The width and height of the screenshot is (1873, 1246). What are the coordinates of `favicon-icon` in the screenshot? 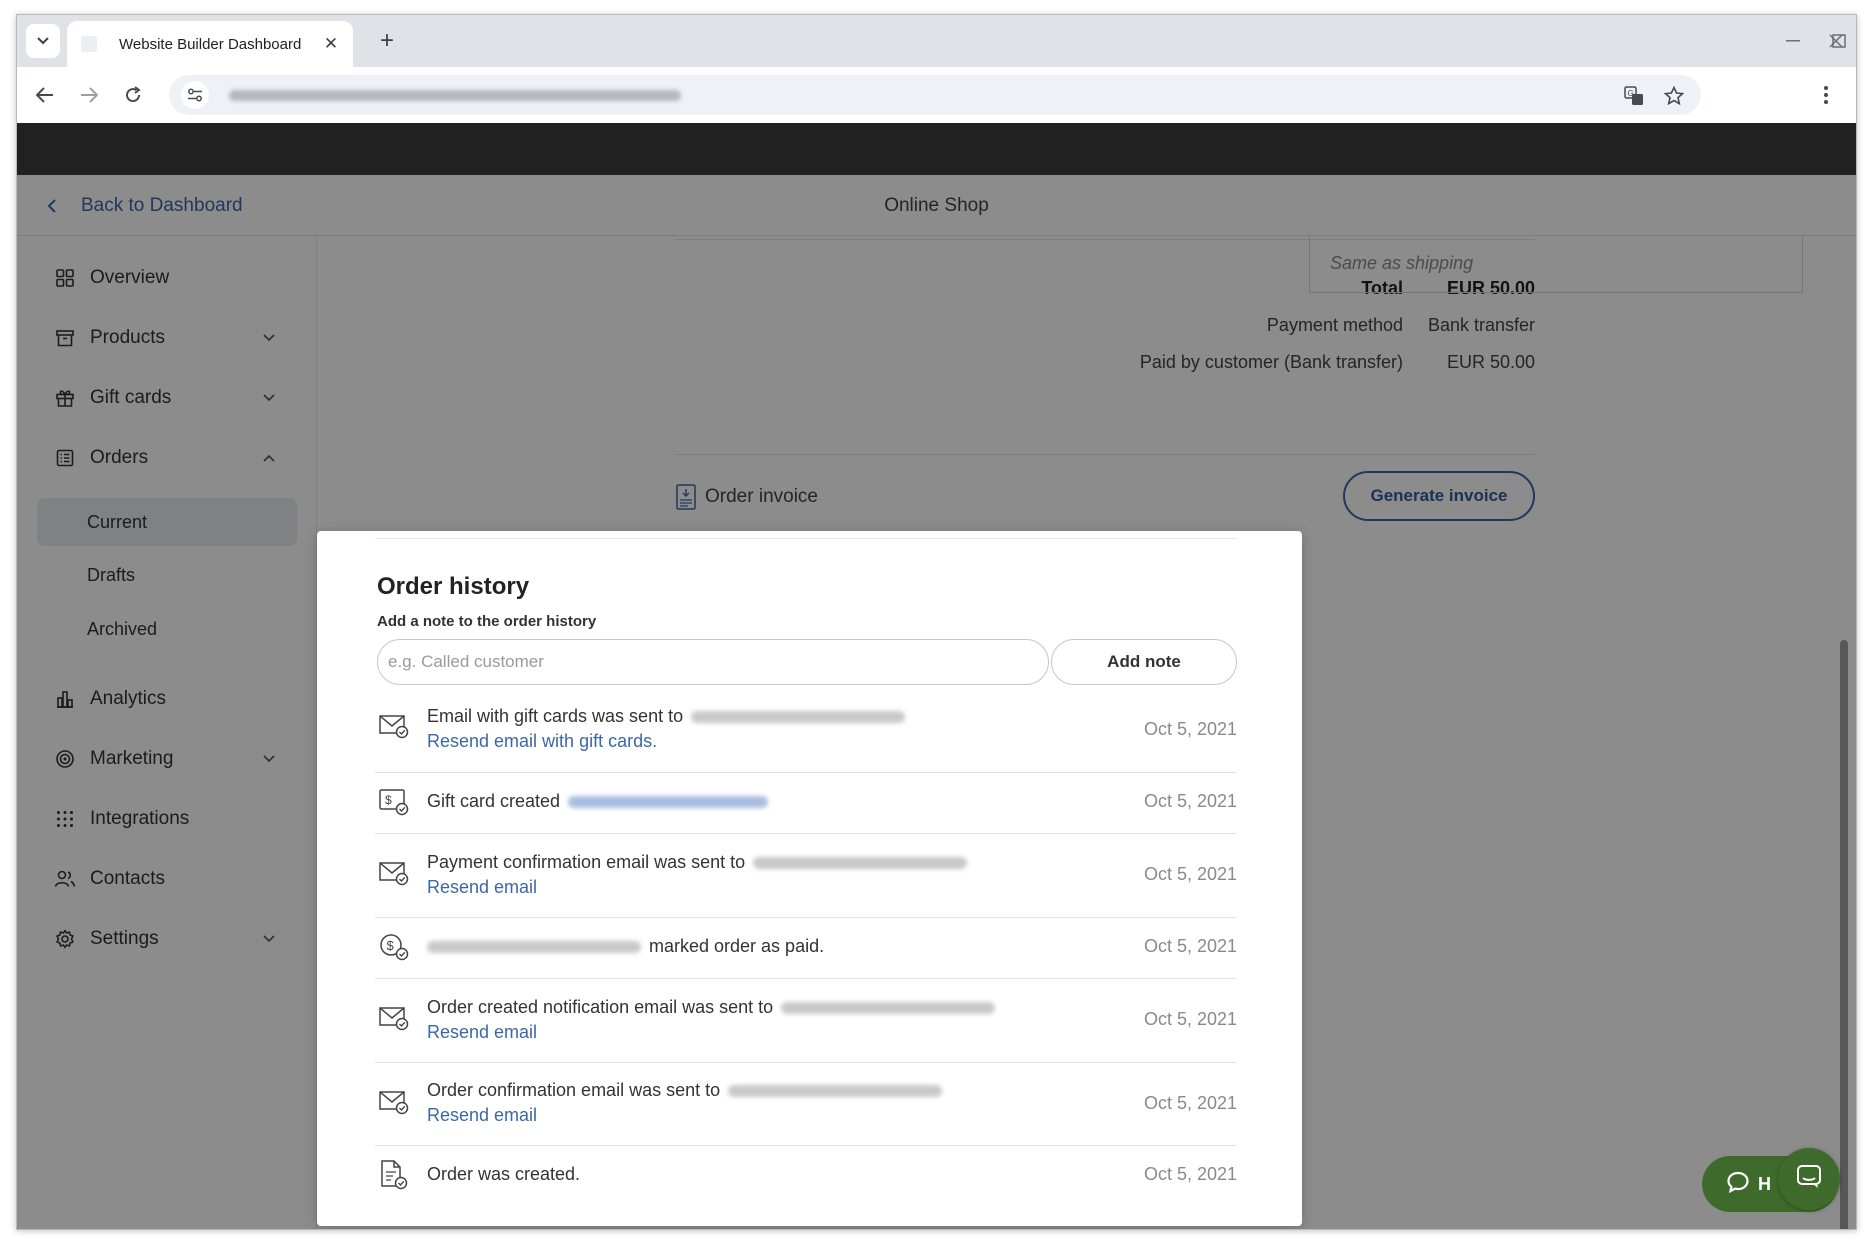 It's located at (89, 44).